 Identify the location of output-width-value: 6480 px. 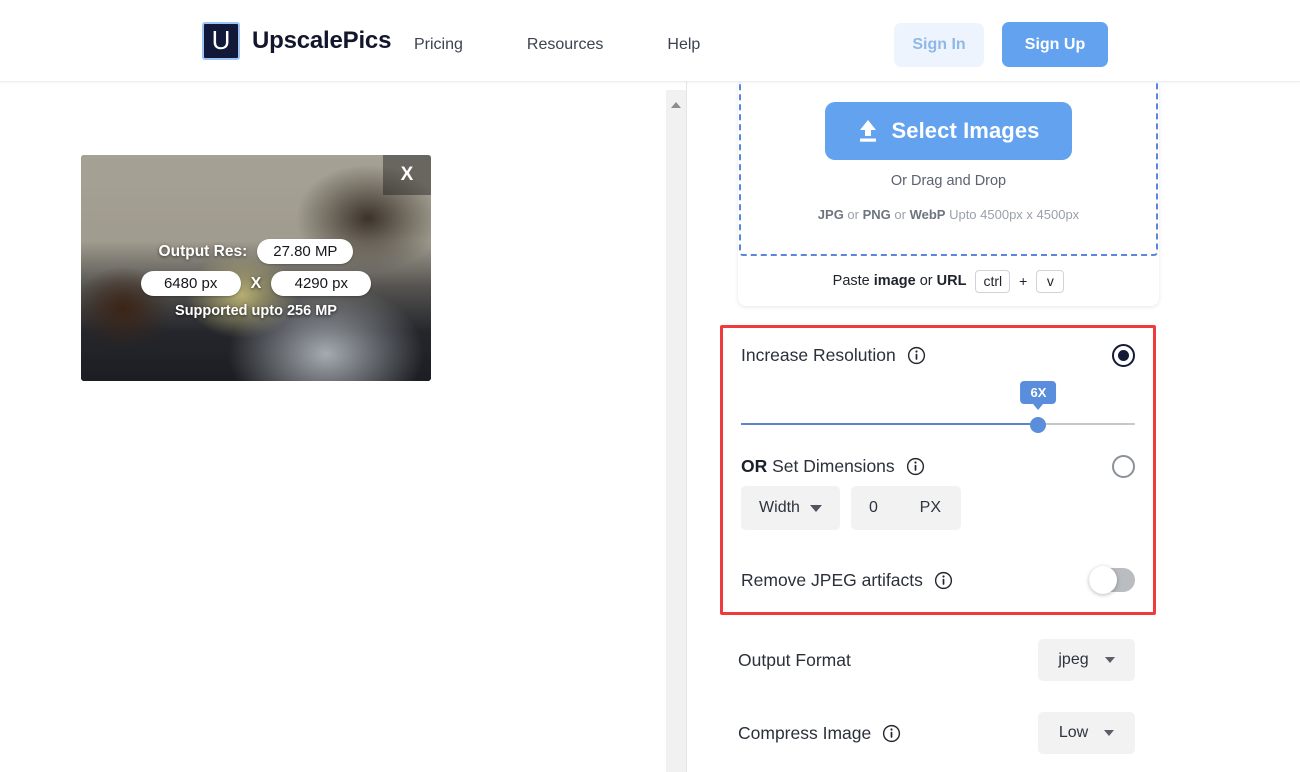
(190, 283).